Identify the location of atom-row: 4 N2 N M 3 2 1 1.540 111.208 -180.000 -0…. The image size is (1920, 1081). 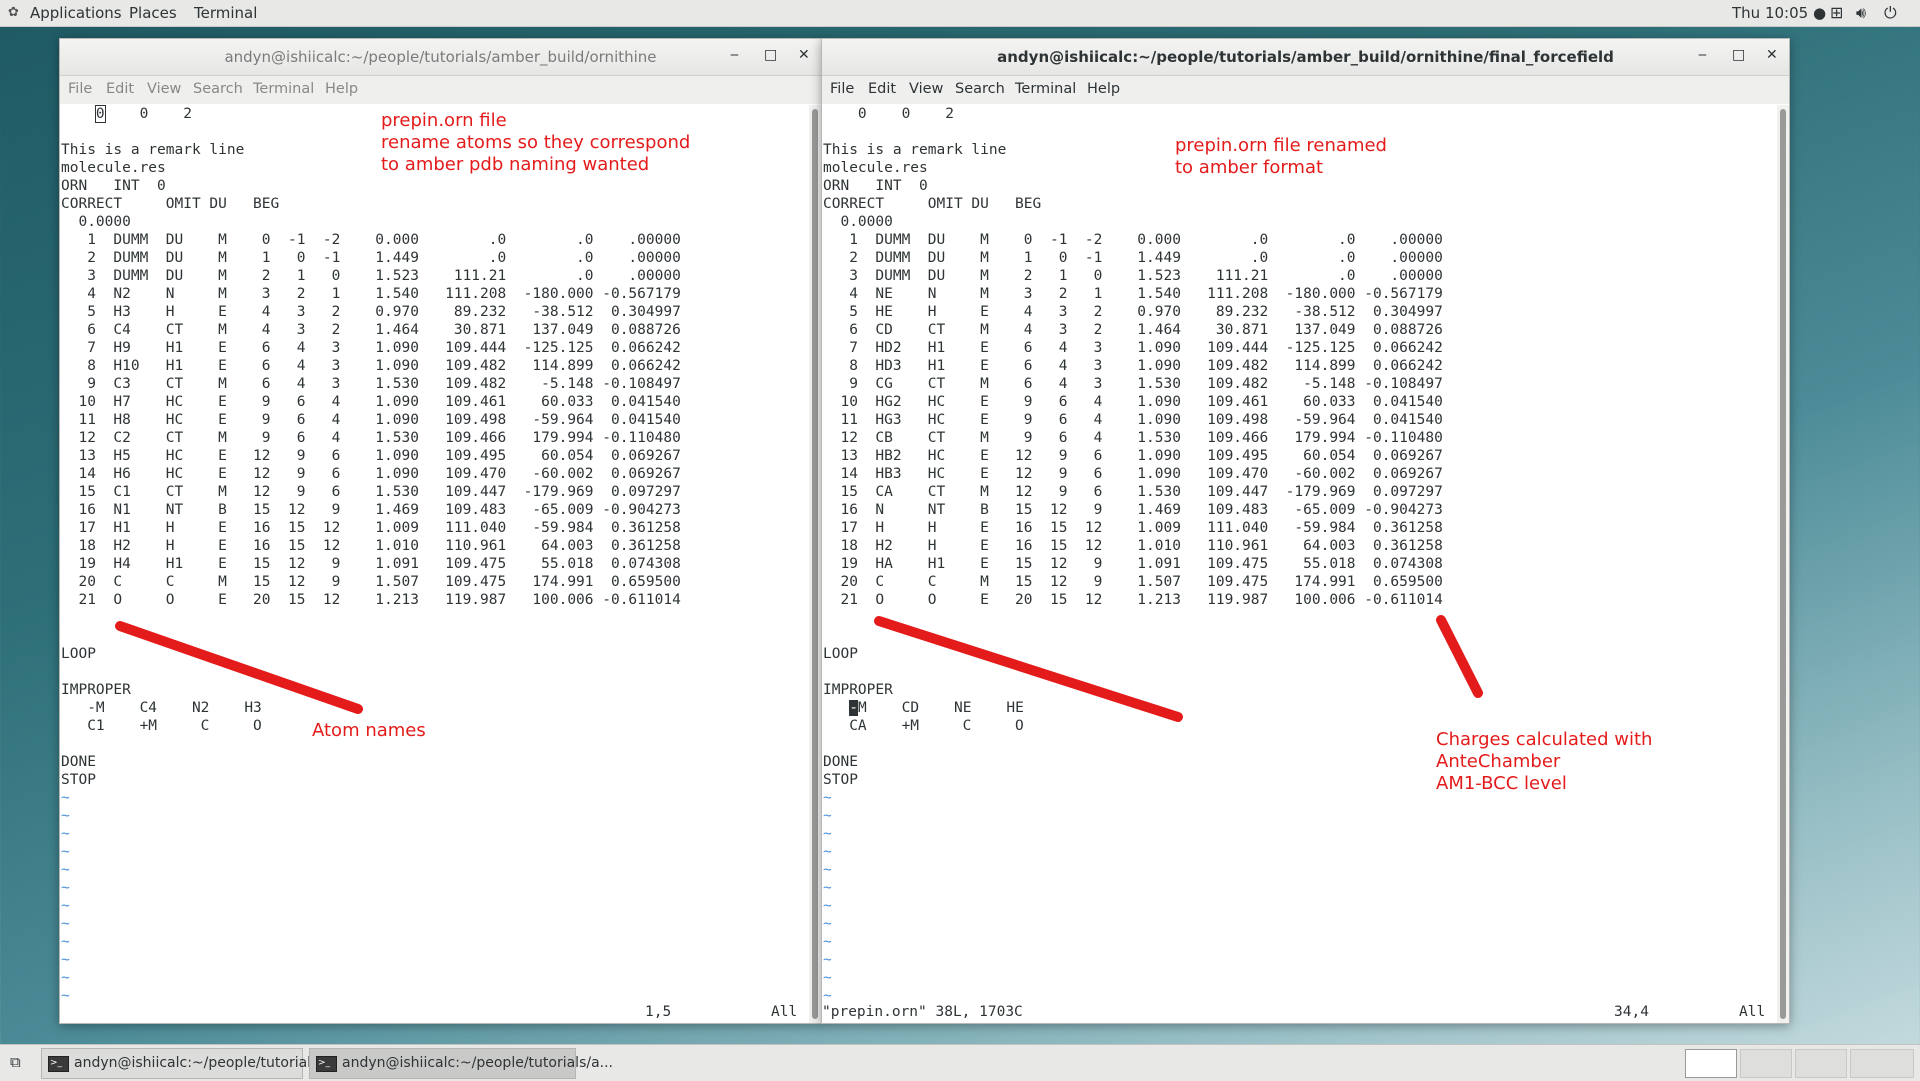
(384, 294).